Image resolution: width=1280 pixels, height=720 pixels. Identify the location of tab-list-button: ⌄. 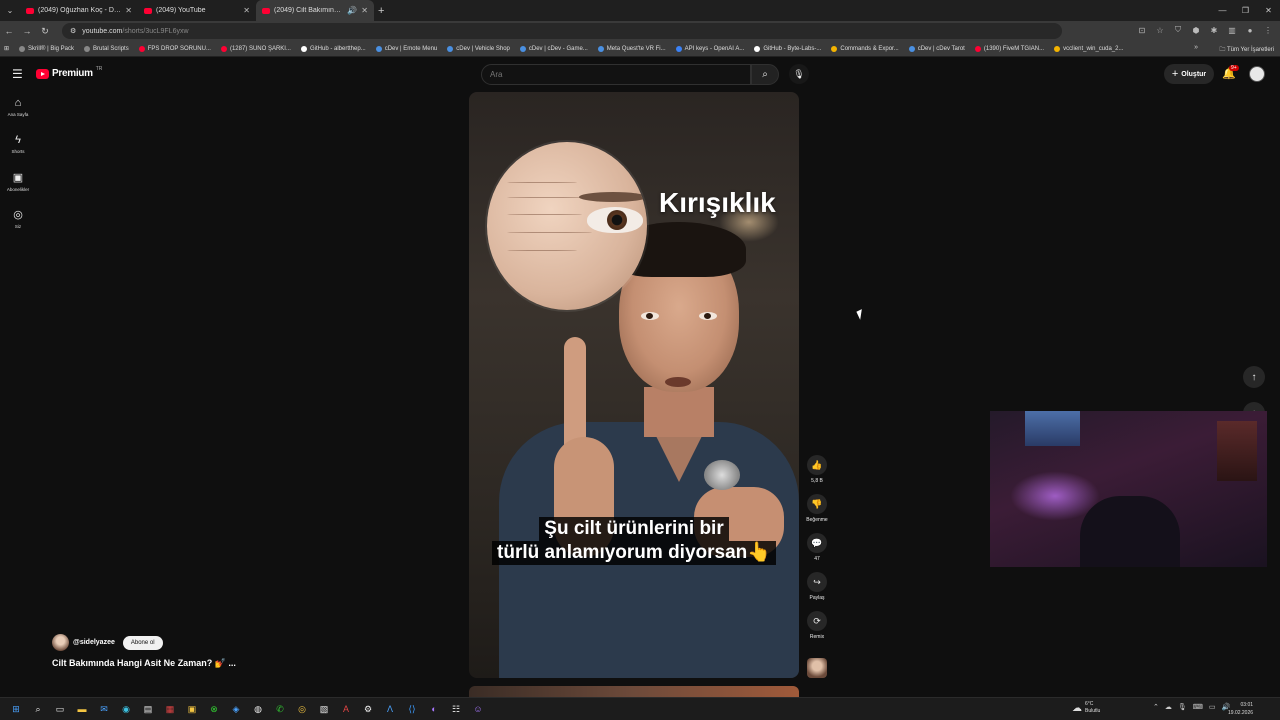
(10, 10).